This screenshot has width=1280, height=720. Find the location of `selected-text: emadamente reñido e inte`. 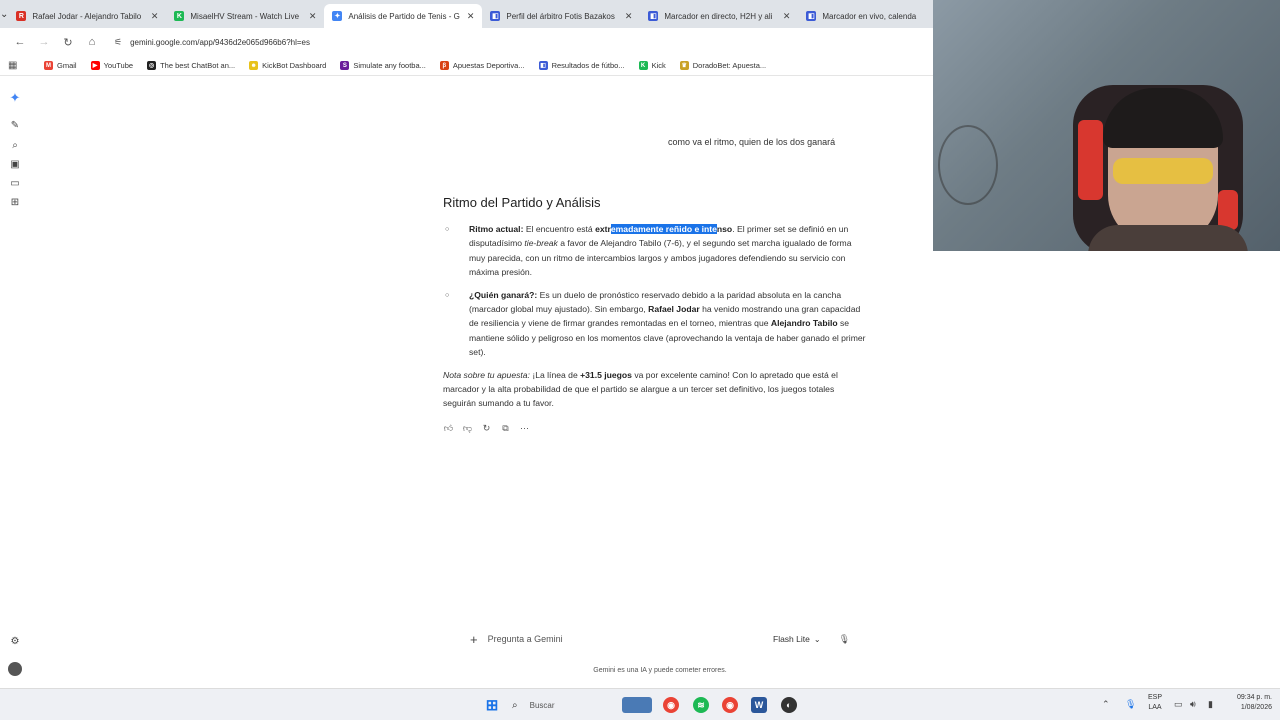

selected-text: emadamente reñido e inte is located at coordinates (663, 229).